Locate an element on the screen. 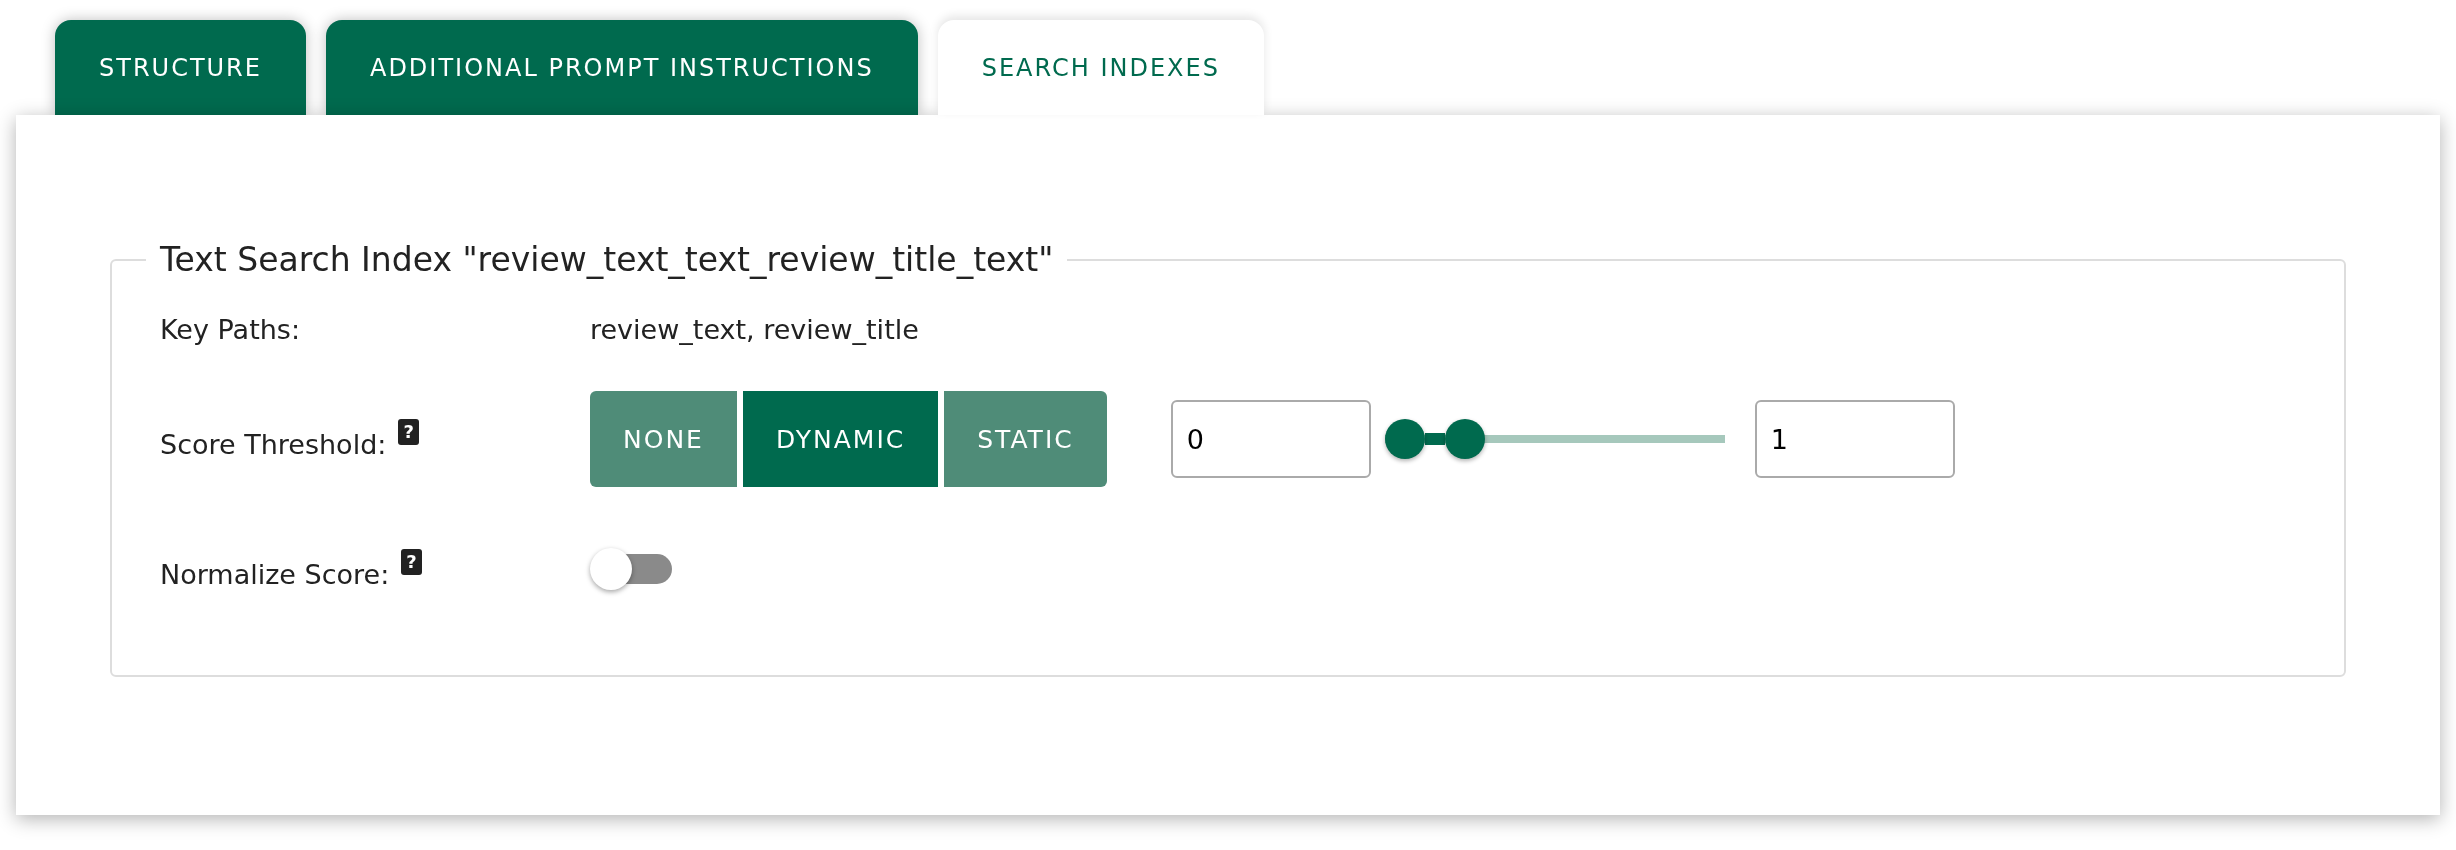 Image resolution: width=2456 pixels, height=850 pixels. mode-button: NONE is located at coordinates (663, 439).